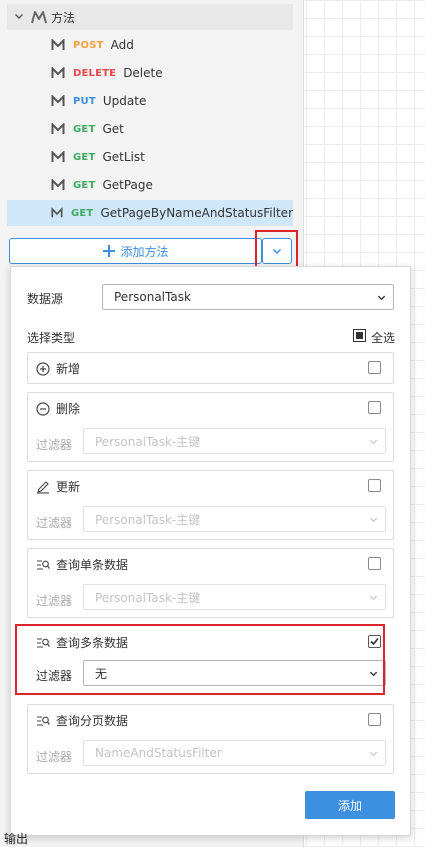 The image size is (425, 847). Describe the element at coordinates (148, 519) in the screenshot. I see `card-update-filter-value: PersonalTask-主键` at that location.